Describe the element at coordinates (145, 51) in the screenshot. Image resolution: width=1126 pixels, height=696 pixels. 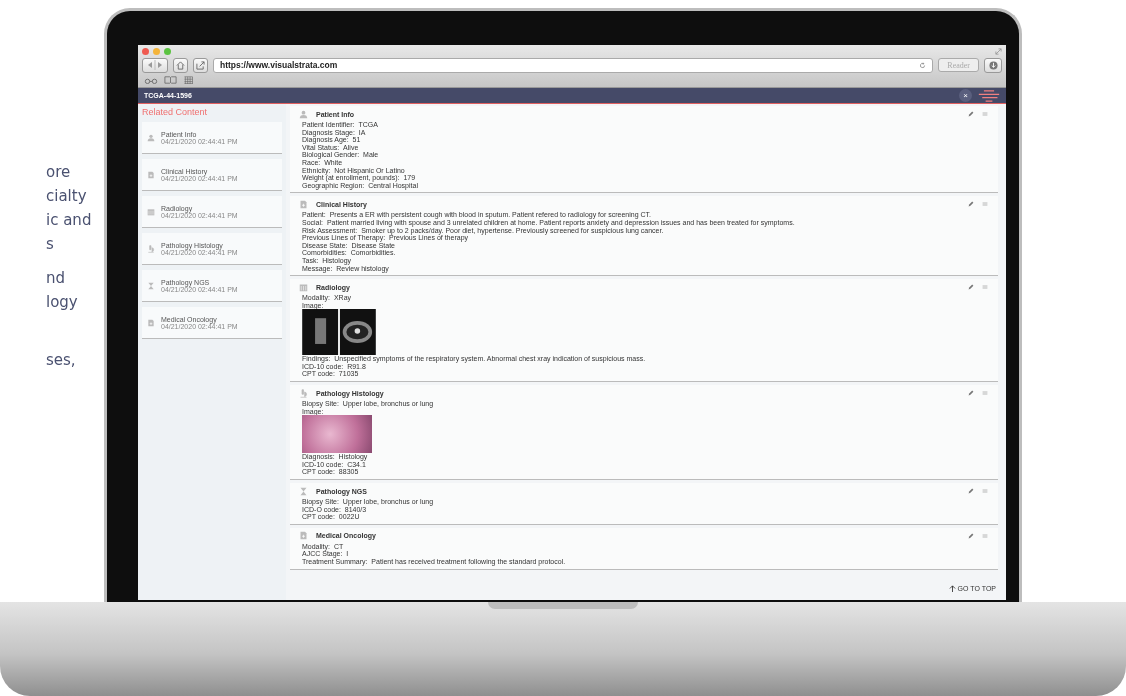
I see `close-window-icon` at that location.